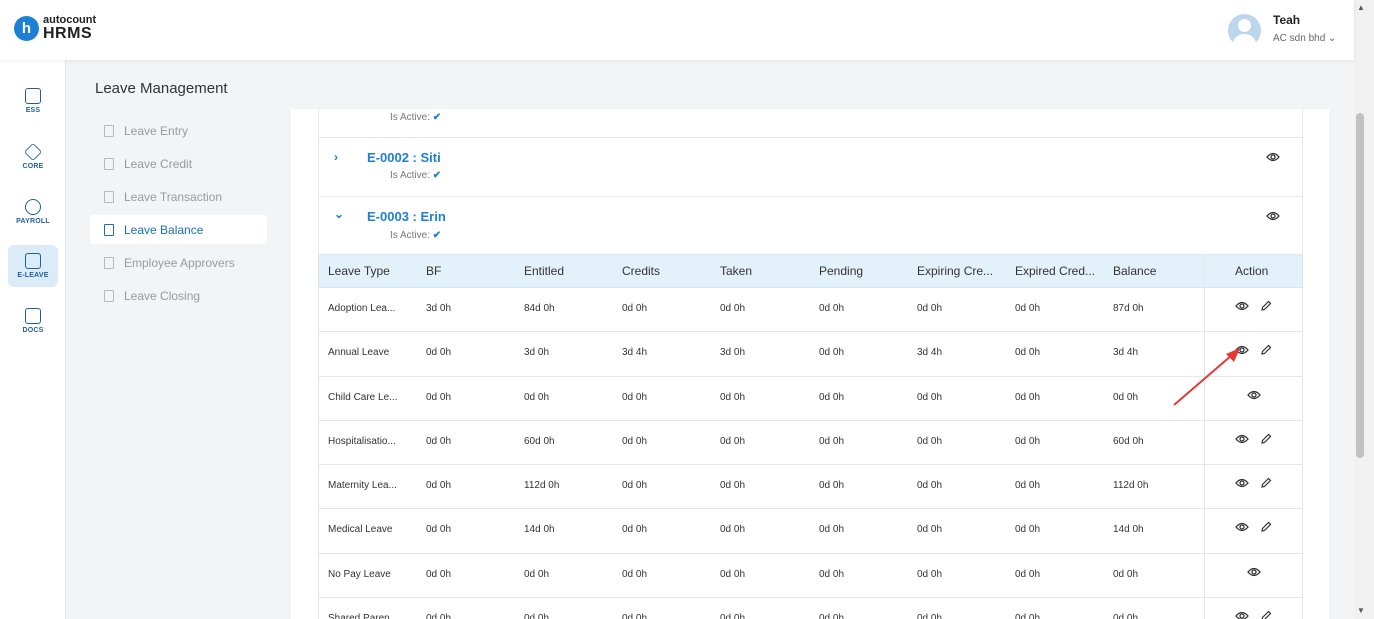  Describe the element at coordinates (1304, 38) in the screenshot. I see `company-selector: AC sdn bhd ⌄` at that location.